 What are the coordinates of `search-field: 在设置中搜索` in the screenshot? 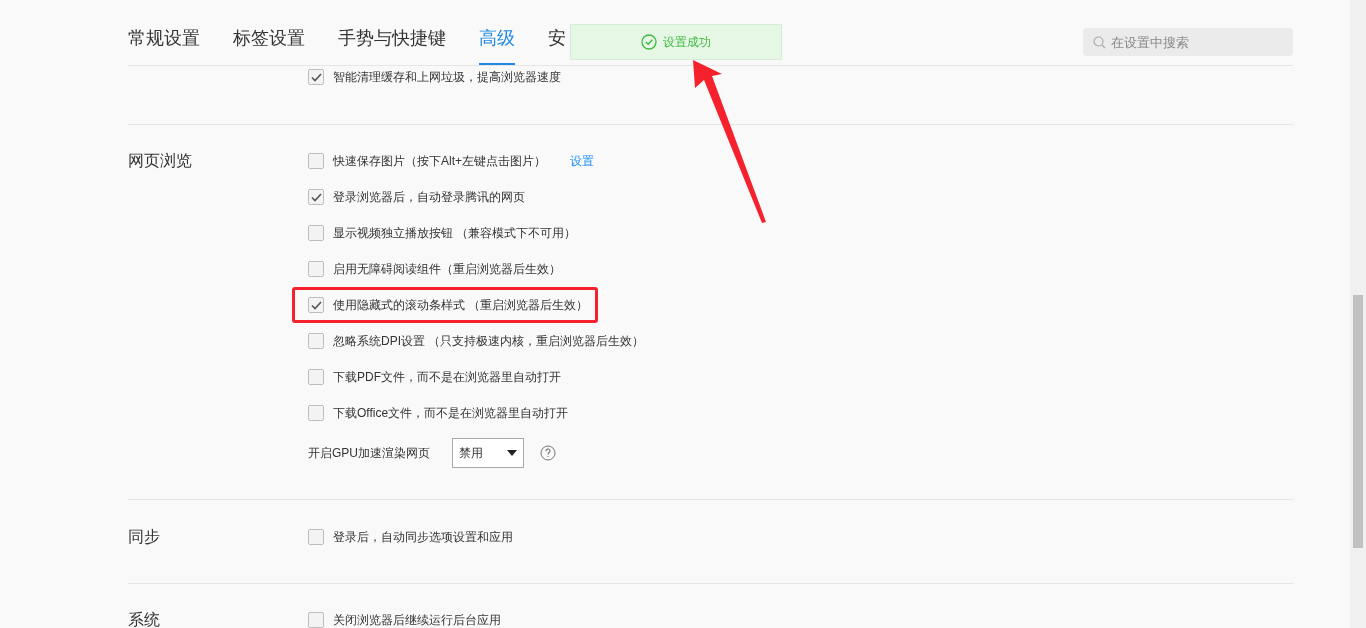 It's located at (1188, 42).